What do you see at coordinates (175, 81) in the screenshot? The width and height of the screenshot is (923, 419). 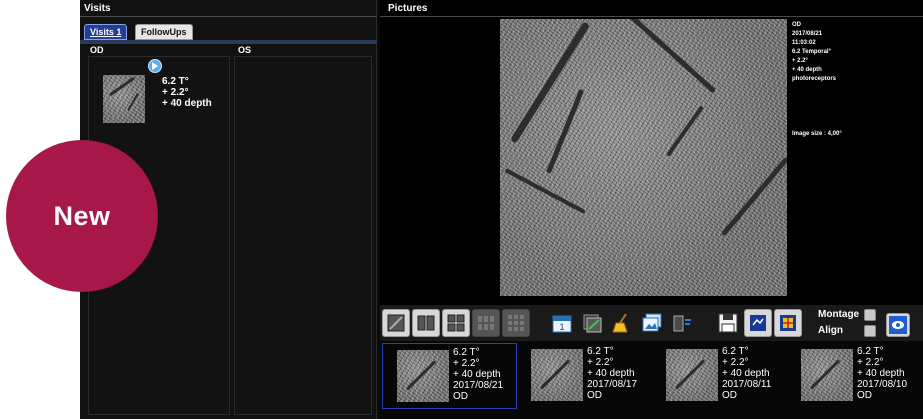 I see `od-visit-location: 6.2 T°` at bounding box center [175, 81].